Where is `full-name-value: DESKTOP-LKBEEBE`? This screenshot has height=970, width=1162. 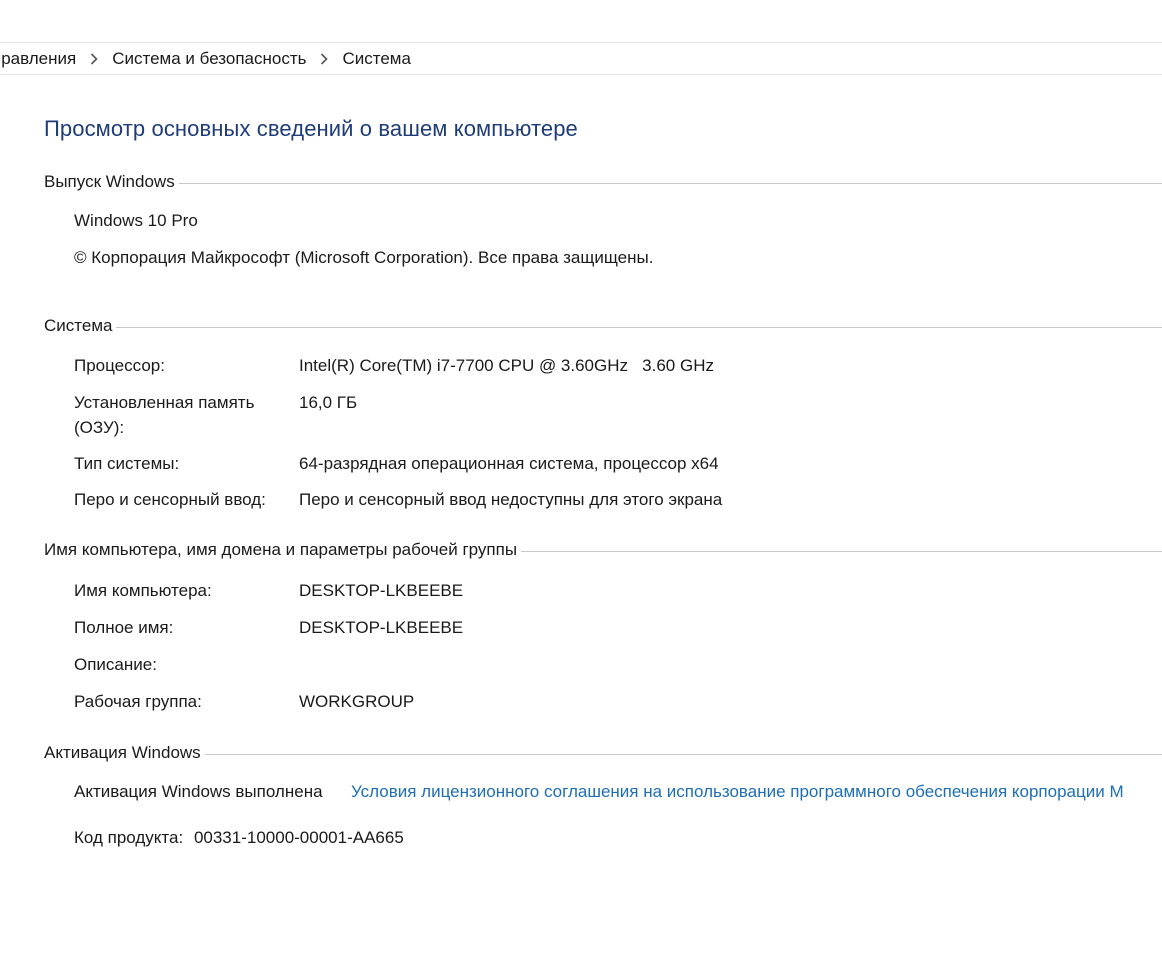 full-name-value: DESKTOP-LKBEEBE is located at coordinates (381, 627).